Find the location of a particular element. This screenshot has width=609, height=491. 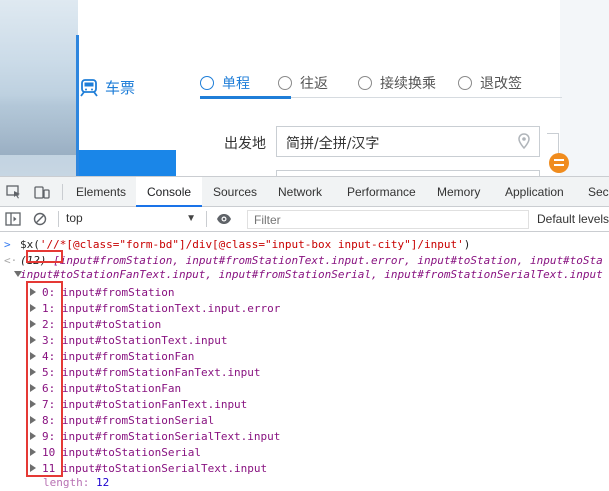

length-value: 12 is located at coordinates (102, 482).